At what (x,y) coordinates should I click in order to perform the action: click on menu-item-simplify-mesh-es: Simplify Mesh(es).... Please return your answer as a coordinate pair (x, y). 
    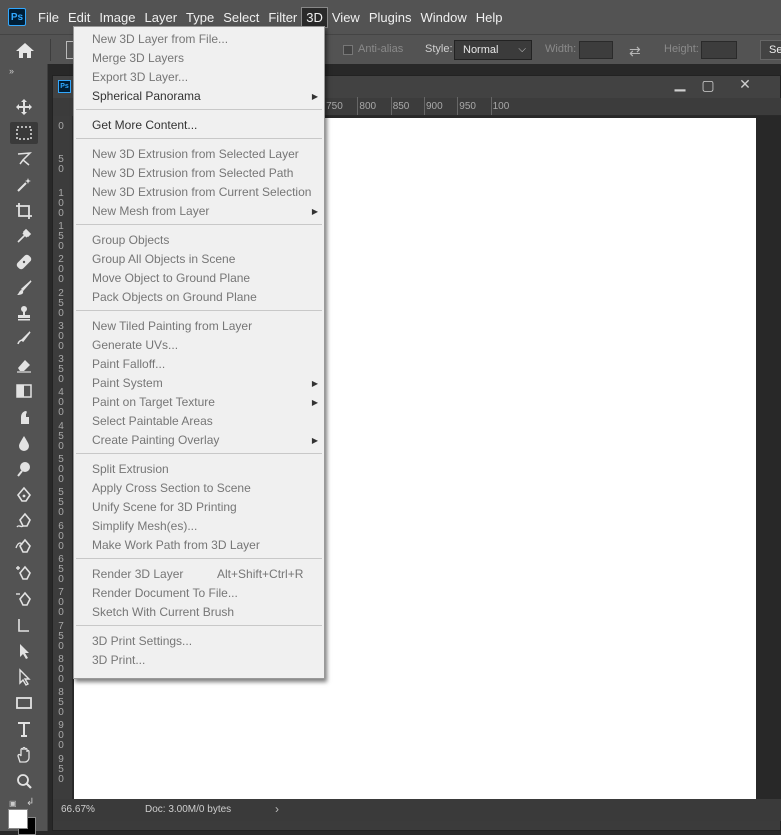
    Looking at the image, I should click on (205, 526).